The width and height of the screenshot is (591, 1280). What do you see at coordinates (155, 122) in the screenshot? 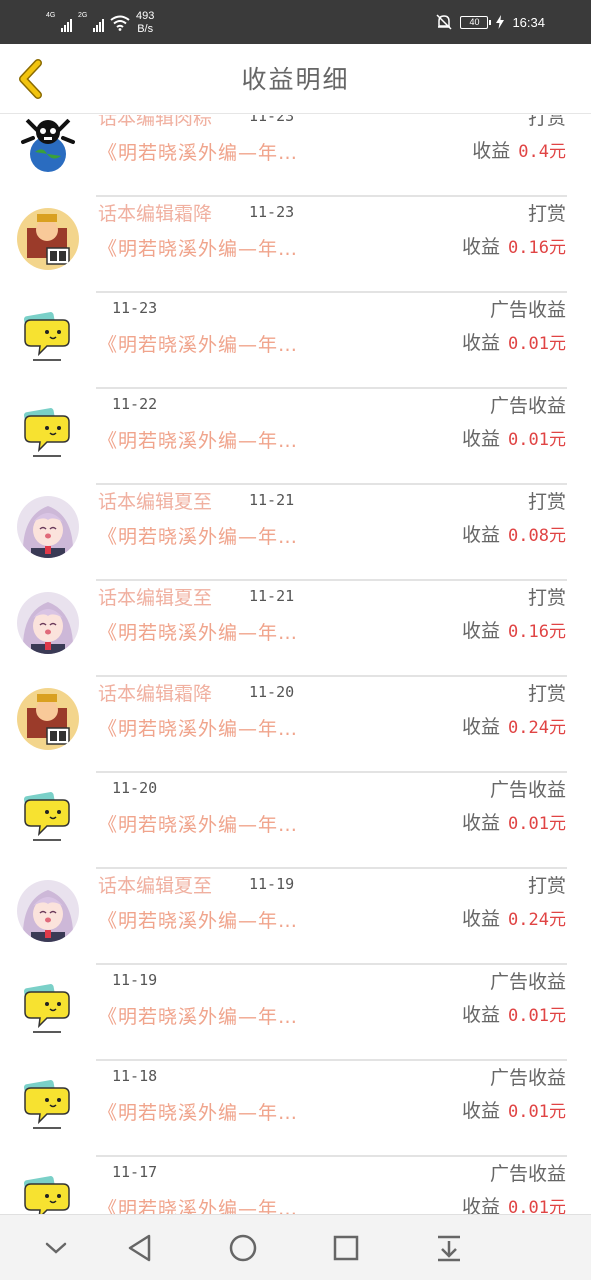
I see `sender-name: 话本编辑肉粽` at bounding box center [155, 122].